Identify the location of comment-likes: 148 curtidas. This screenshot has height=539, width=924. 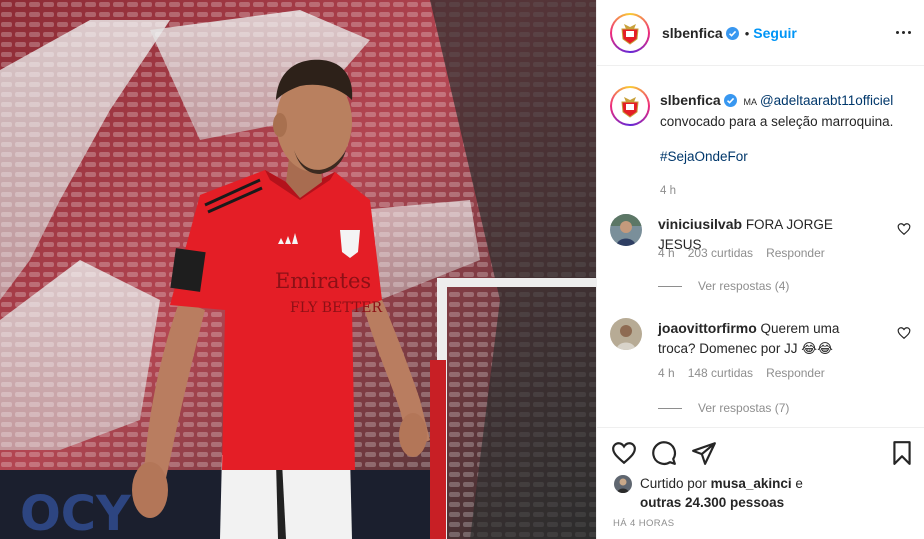
(720, 373).